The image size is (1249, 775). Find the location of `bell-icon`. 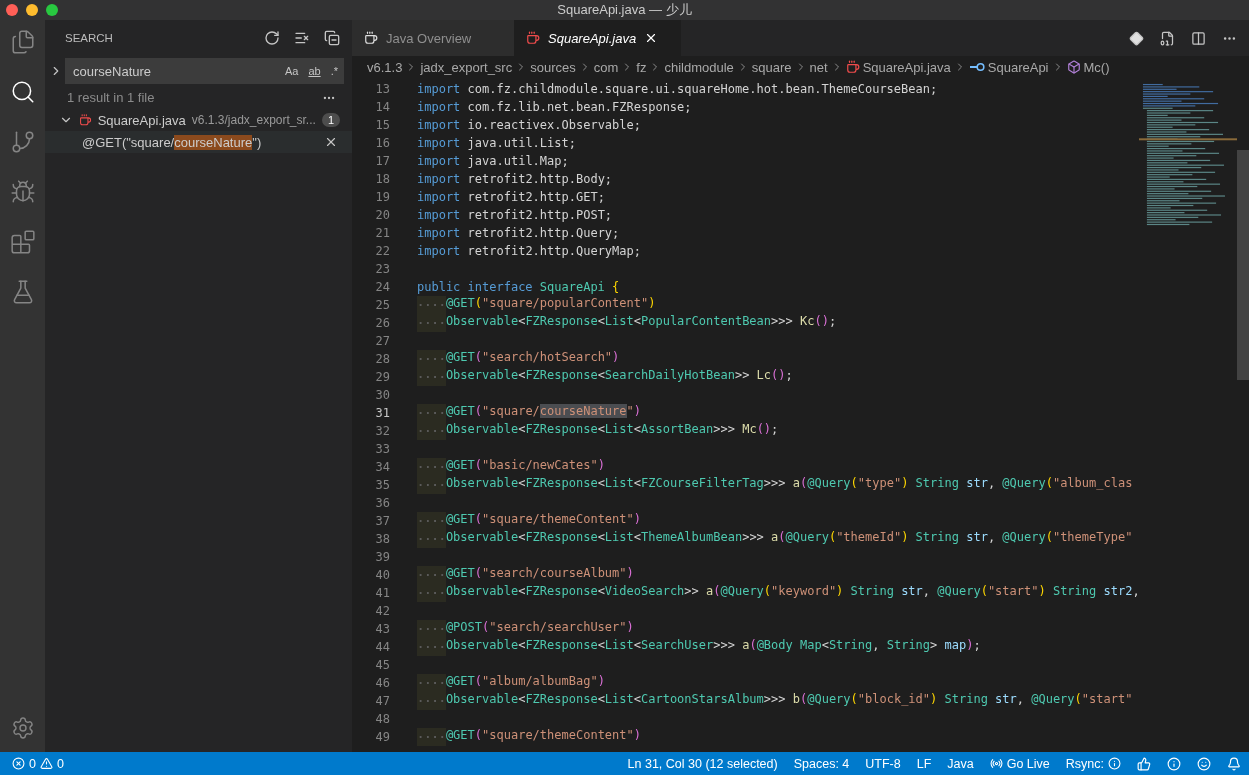

bell-icon is located at coordinates (1234, 763).